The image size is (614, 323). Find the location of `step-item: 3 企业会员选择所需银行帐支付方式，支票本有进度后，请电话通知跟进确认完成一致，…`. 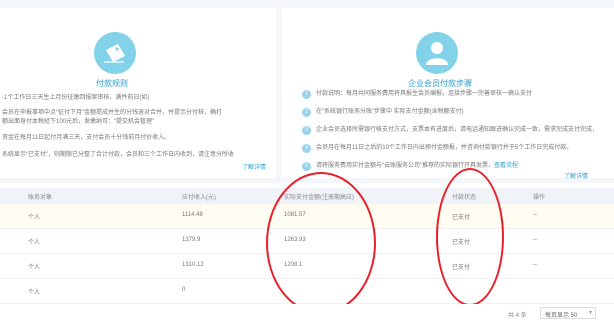

step-item: 3 企业会员选择所需银行帐支付方式，支票本有进度后，请电话通知跟进确认完成一致，… is located at coordinates (449, 130).